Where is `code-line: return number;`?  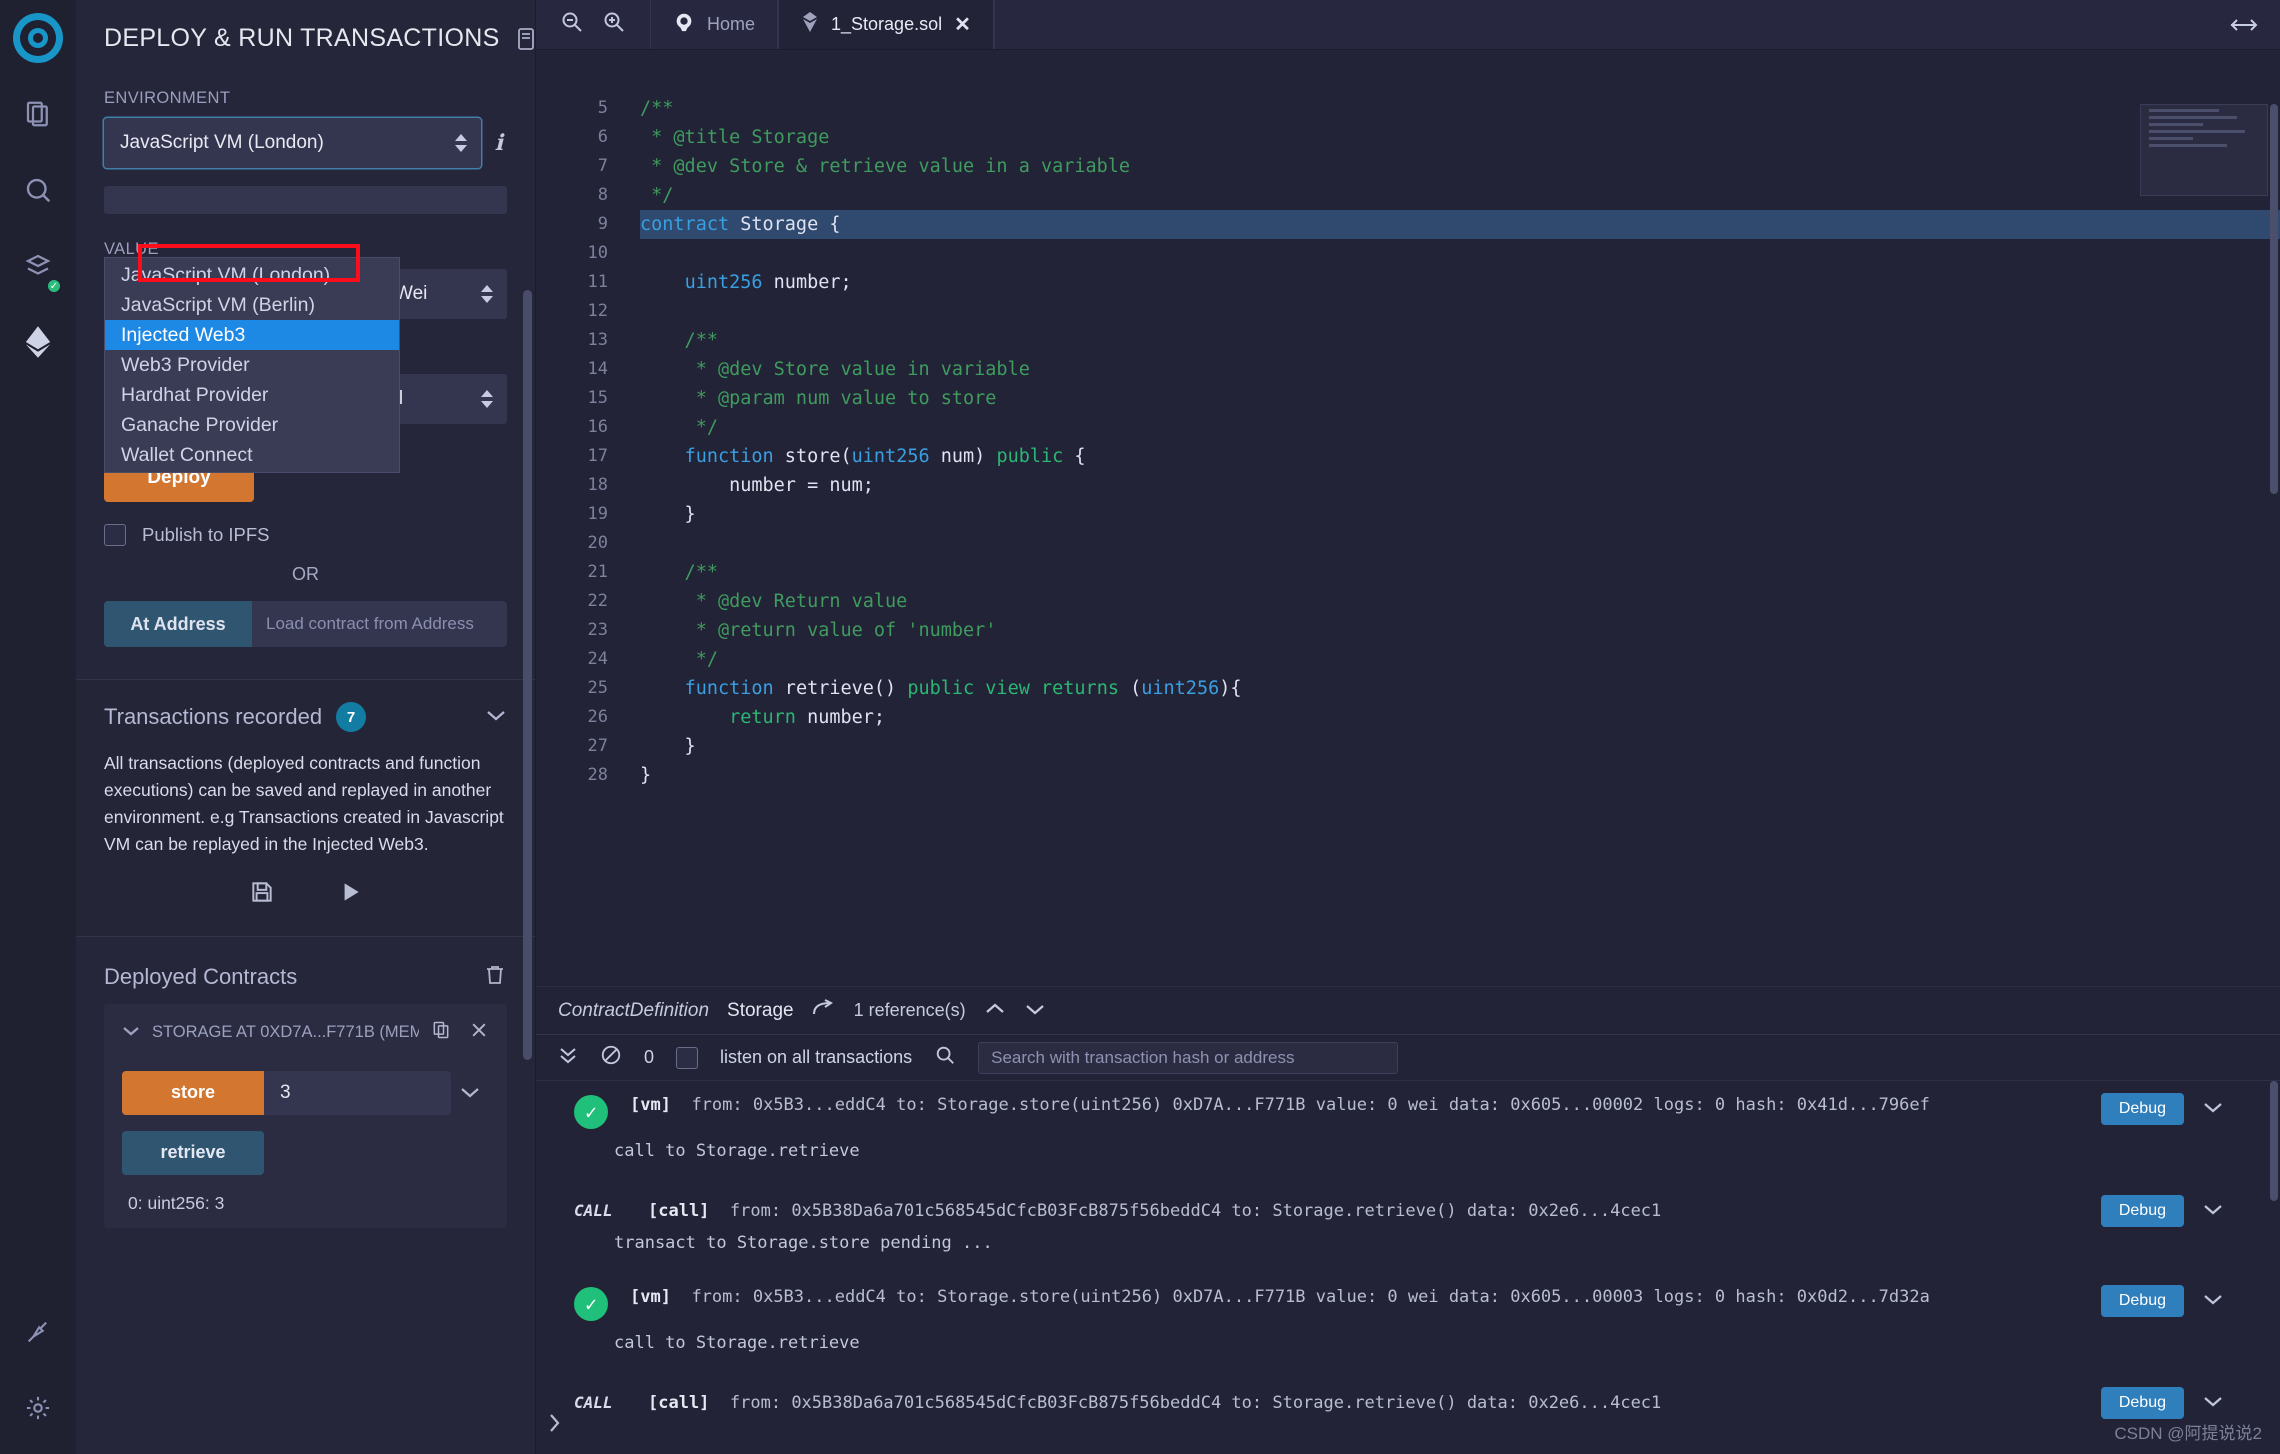 code-line: return number; is located at coordinates (1460, 717).